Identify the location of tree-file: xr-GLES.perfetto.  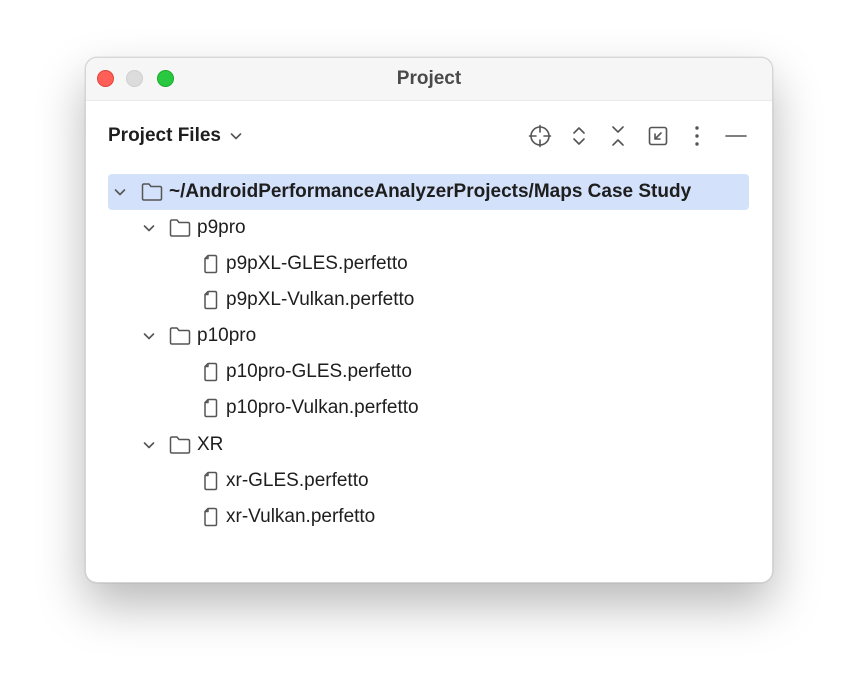
(428, 481).